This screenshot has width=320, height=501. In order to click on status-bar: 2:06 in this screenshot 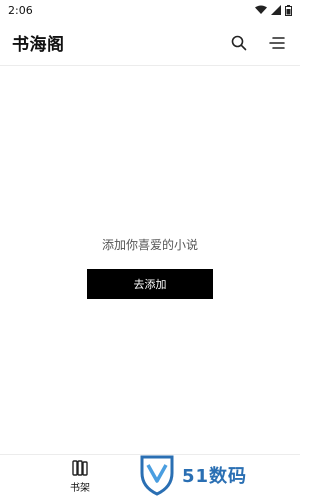, I will do `click(150, 10)`.